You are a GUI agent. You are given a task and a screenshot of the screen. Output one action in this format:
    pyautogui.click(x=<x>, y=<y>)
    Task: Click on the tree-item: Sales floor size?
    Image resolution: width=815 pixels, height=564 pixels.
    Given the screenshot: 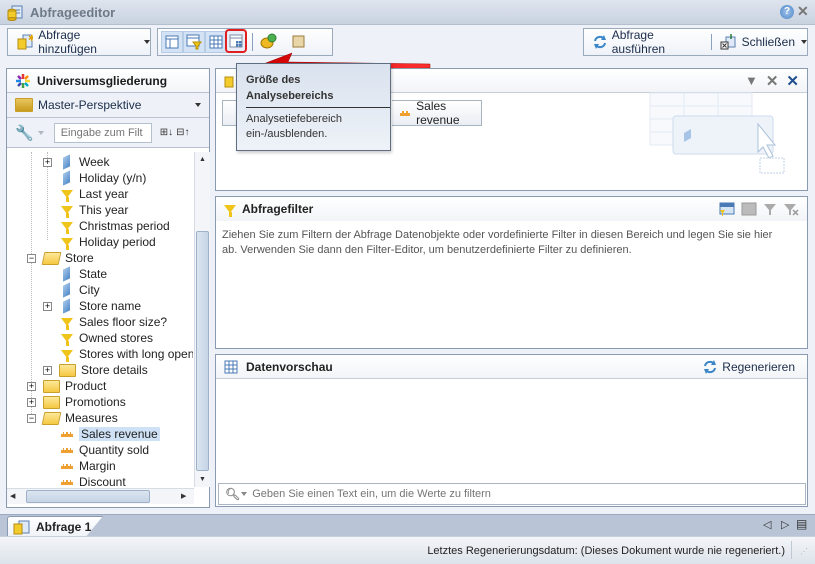 What is the action you would take?
    pyautogui.click(x=113, y=322)
    